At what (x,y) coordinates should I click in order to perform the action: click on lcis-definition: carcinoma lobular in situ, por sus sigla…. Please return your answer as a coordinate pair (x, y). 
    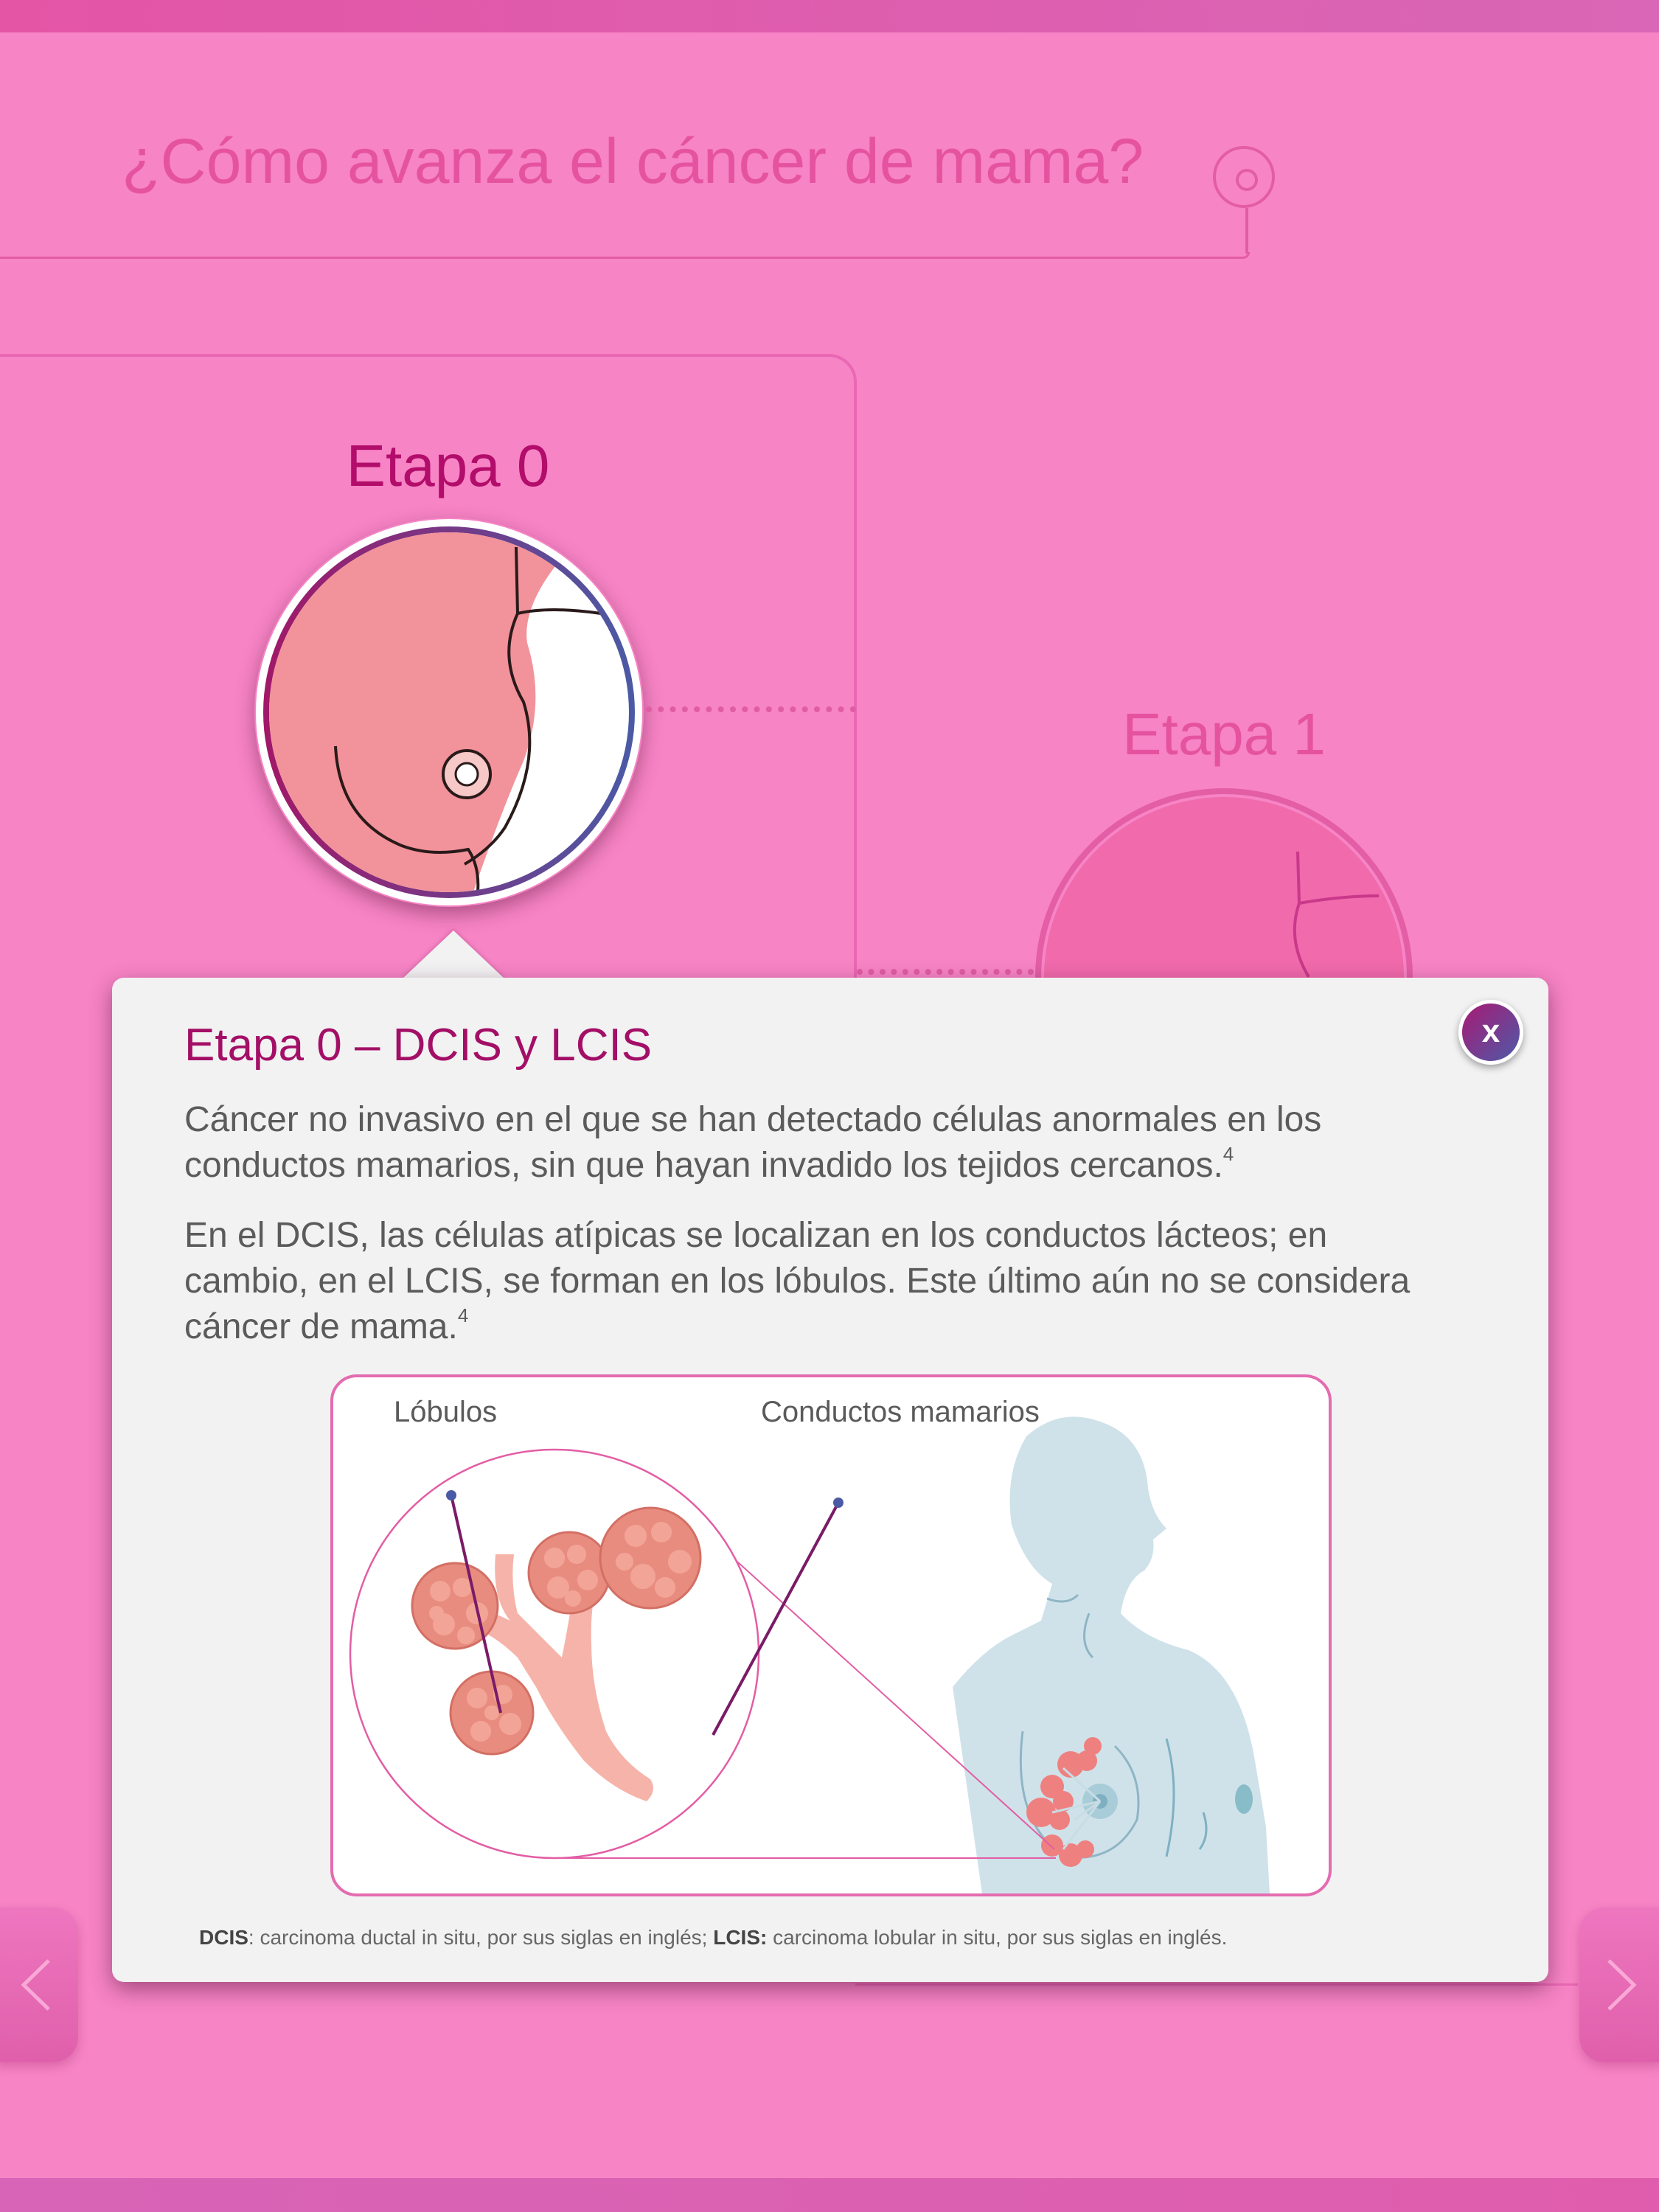
    Looking at the image, I should click on (997, 1937).